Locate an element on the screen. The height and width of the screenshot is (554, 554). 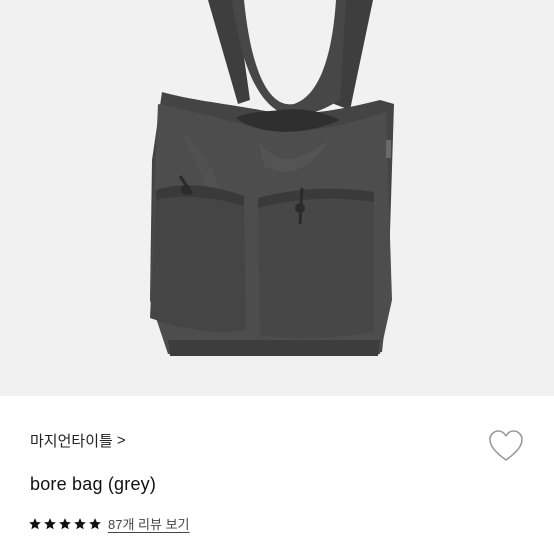
chevron-right-icon: > is located at coordinates (121, 440).